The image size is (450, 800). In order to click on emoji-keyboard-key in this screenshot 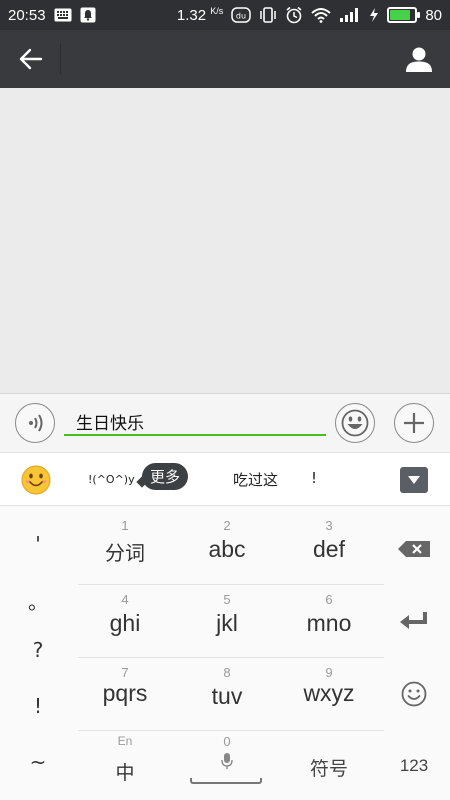, I will do `click(414, 693)`.